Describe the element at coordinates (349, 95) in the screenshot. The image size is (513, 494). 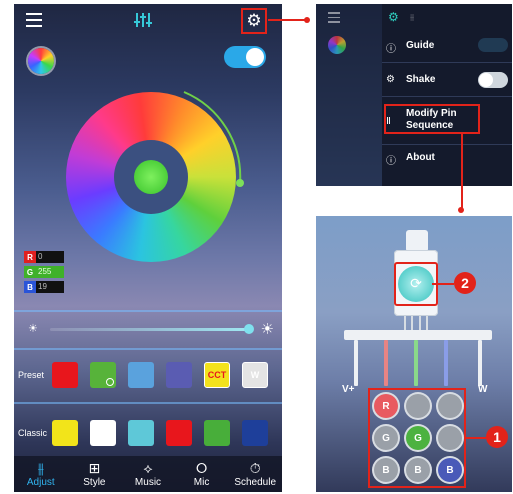
I see `background-screen` at that location.